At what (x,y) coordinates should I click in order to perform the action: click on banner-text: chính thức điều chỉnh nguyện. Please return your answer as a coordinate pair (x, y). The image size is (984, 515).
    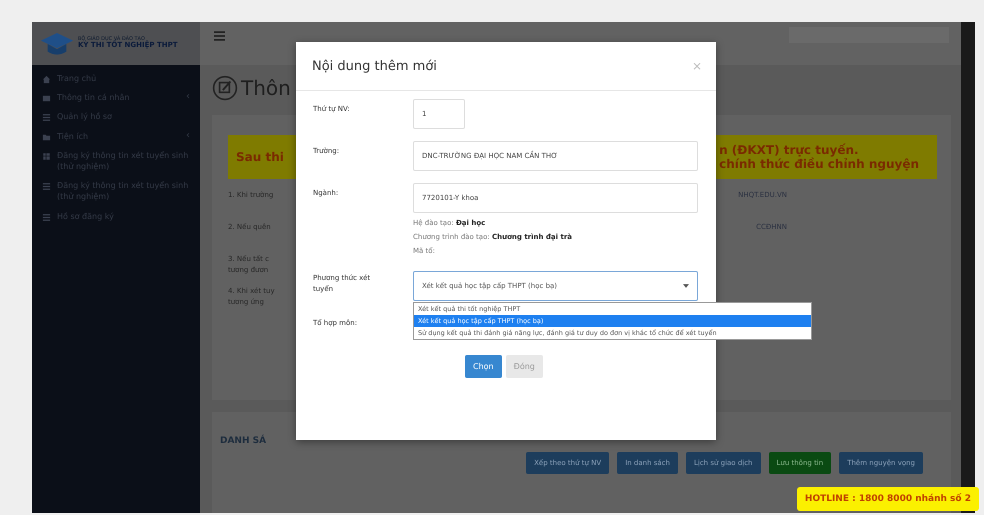
    Looking at the image, I should click on (819, 164).